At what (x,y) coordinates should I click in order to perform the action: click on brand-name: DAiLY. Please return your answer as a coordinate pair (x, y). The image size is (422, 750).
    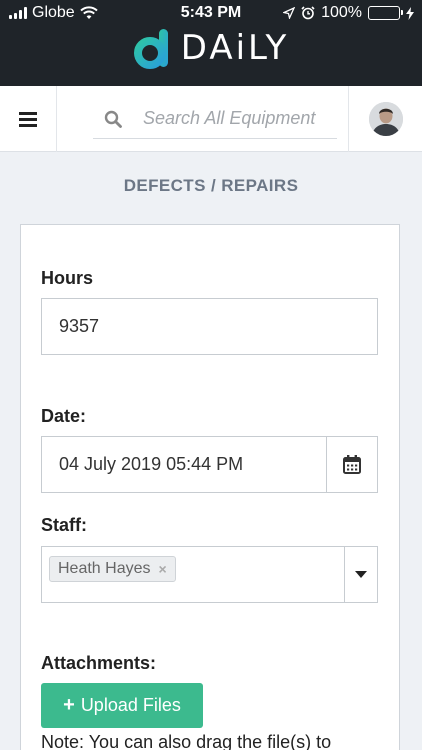
    Looking at the image, I should click on (235, 48).